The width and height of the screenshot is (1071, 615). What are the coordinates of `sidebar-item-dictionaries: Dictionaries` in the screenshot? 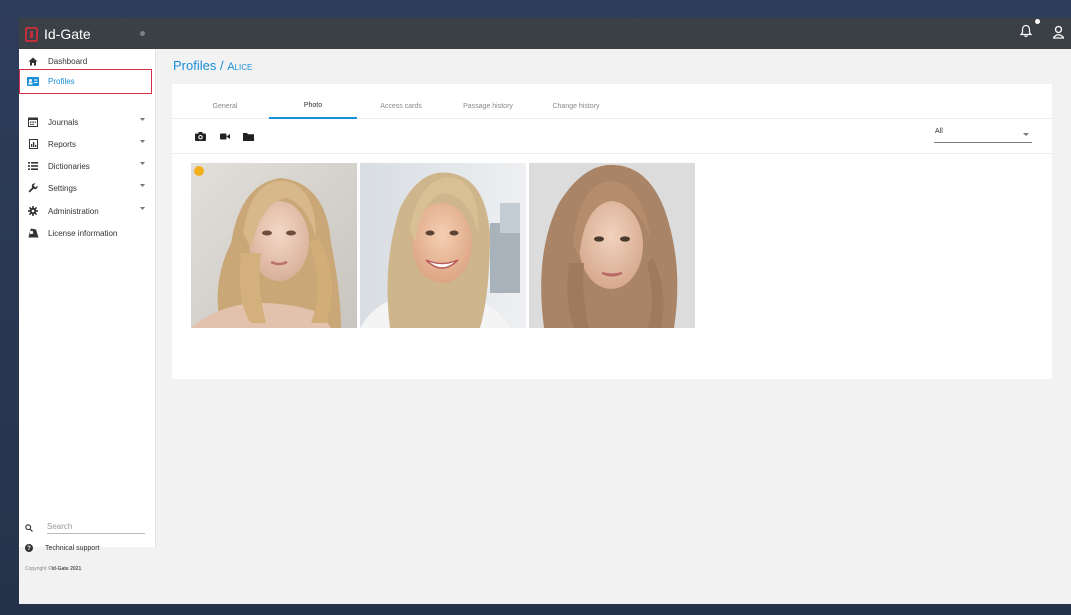 It's located at (87, 166).